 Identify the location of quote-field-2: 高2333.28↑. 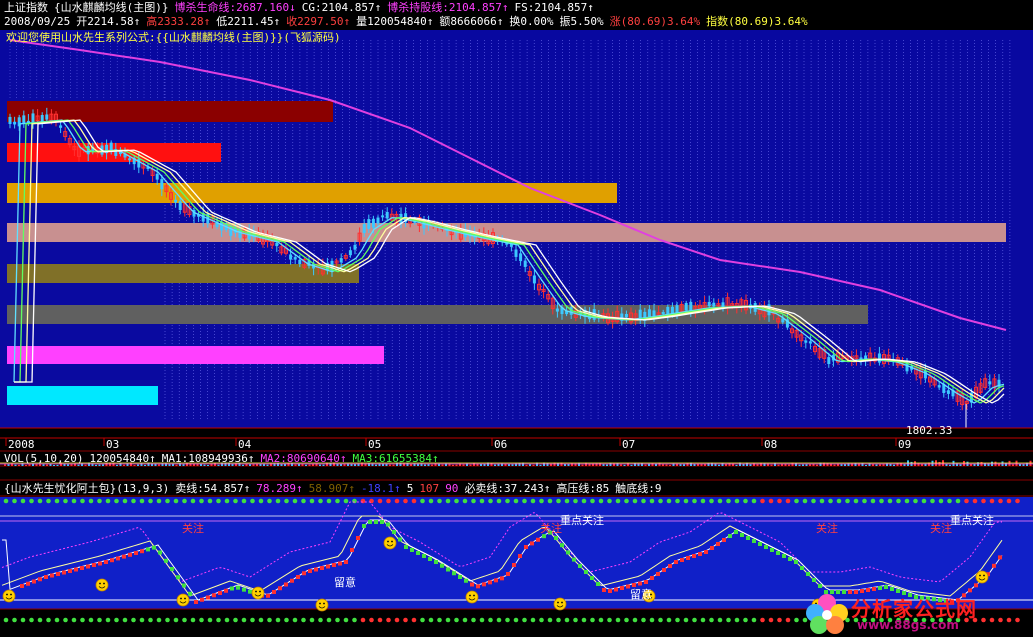
(178, 21).